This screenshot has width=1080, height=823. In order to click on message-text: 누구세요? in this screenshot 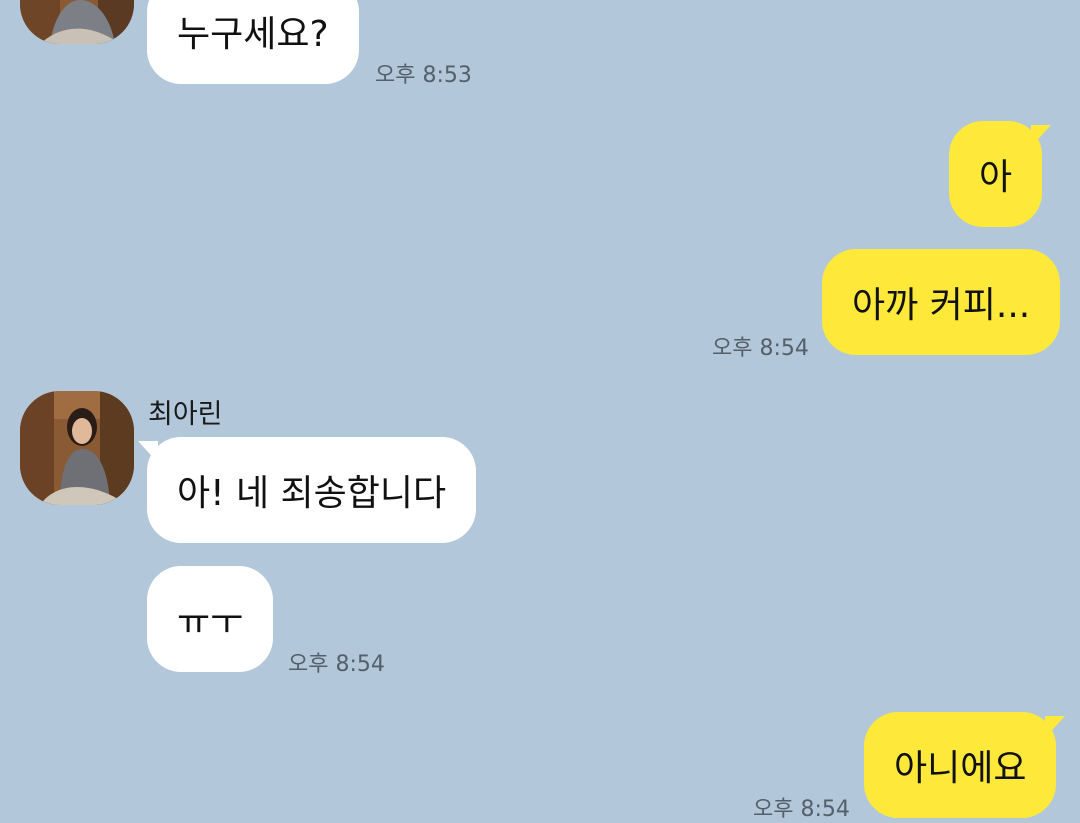, I will do `click(253, 34)`.